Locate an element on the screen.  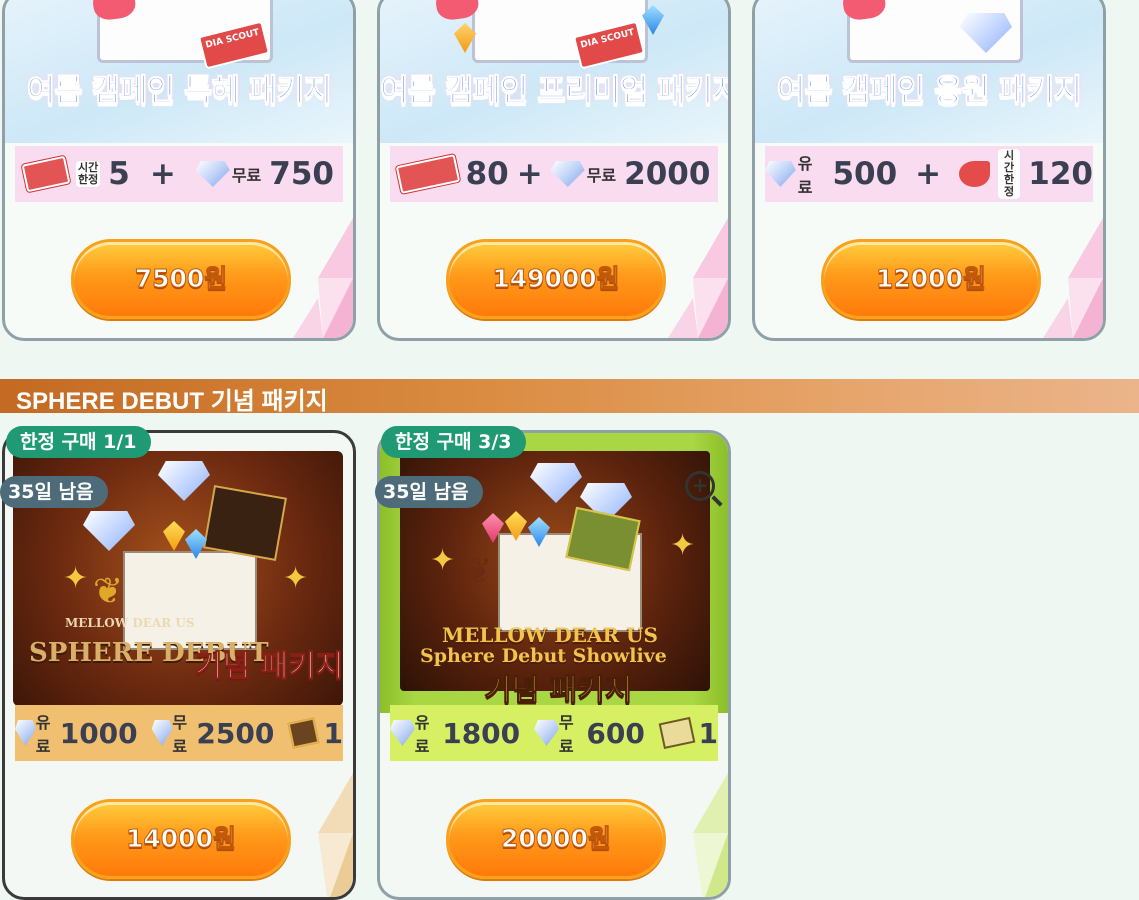
package-logo-line2: Sphere Debut Showlive is located at coordinates (543, 656).